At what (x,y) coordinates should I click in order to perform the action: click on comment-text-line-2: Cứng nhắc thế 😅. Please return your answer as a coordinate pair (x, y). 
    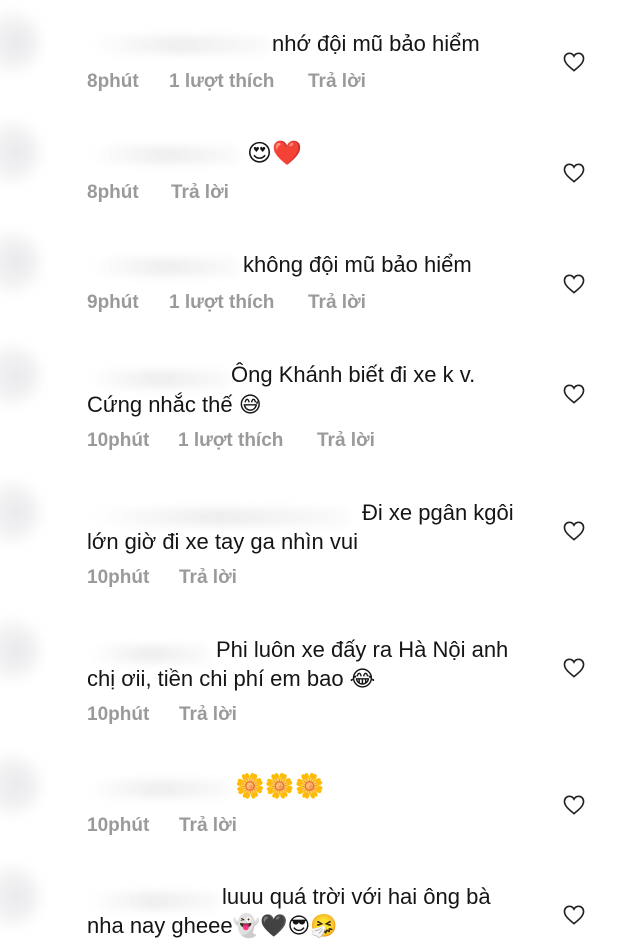
    Looking at the image, I should click on (174, 404).